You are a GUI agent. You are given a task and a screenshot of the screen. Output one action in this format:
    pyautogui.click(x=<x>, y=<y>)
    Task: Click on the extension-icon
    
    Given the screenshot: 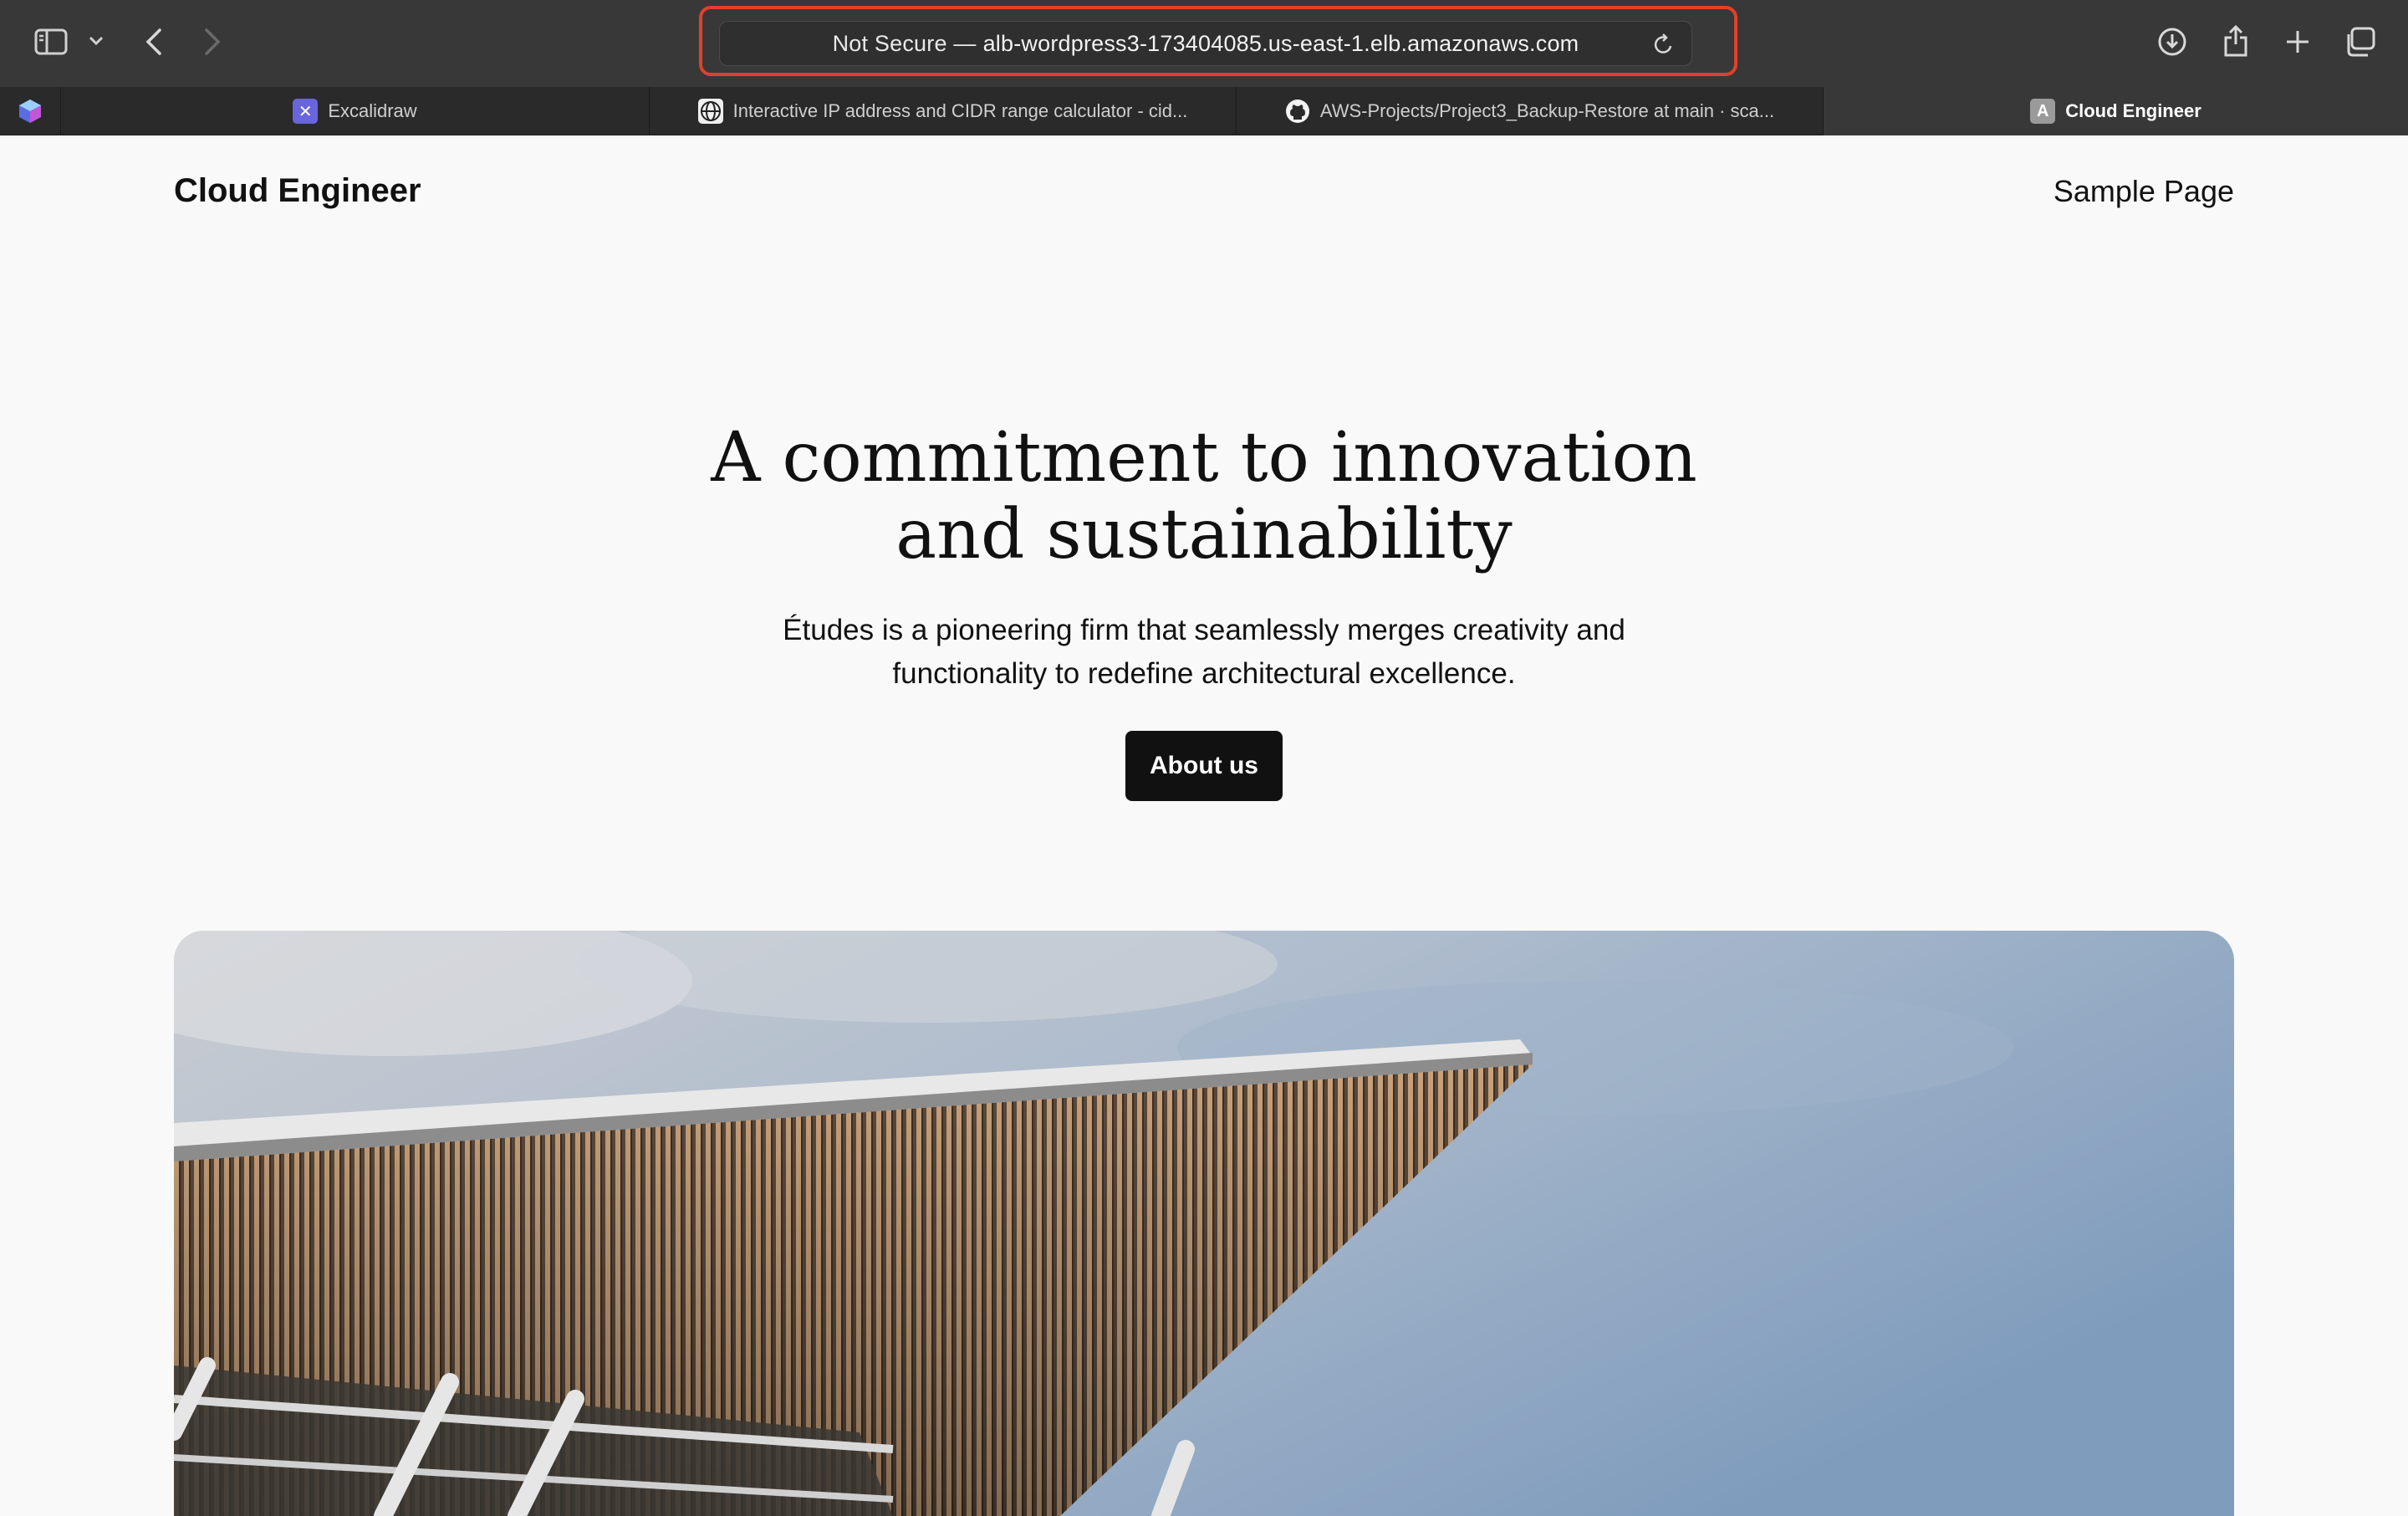 What is the action you would take?
    pyautogui.click(x=30, y=111)
    